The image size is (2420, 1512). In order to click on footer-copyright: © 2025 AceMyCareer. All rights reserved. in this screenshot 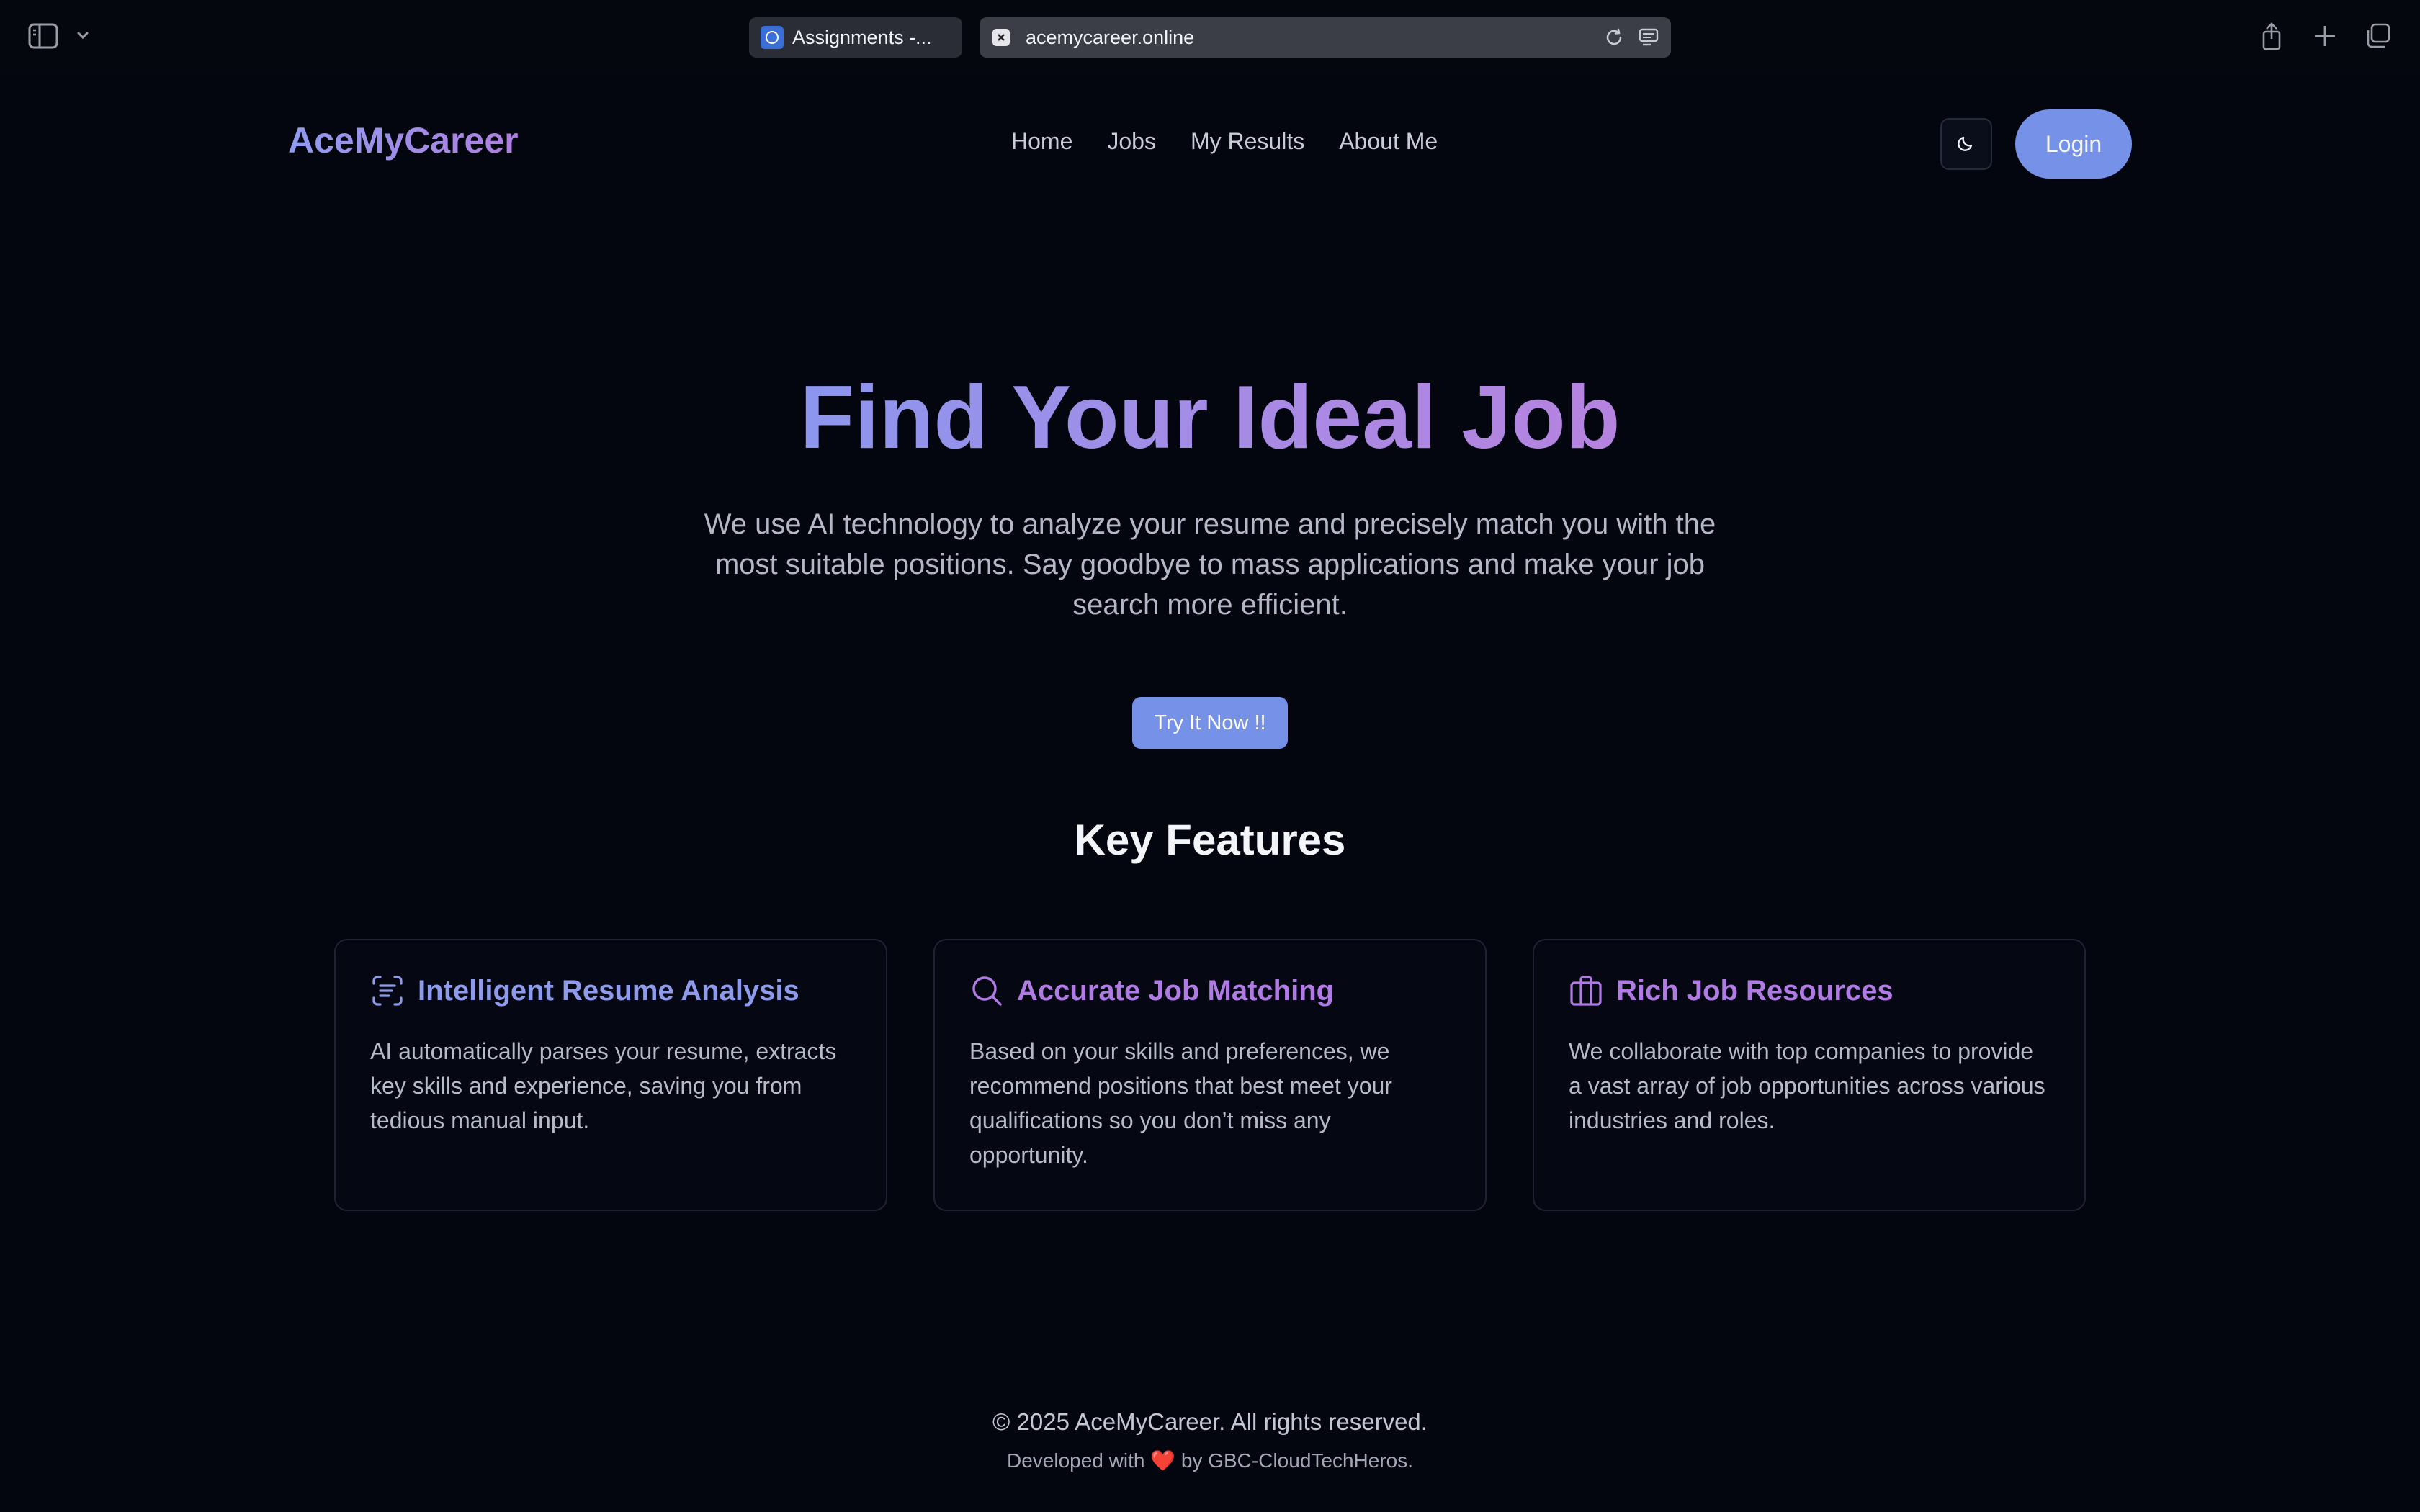, I will do `click(1210, 1421)`.